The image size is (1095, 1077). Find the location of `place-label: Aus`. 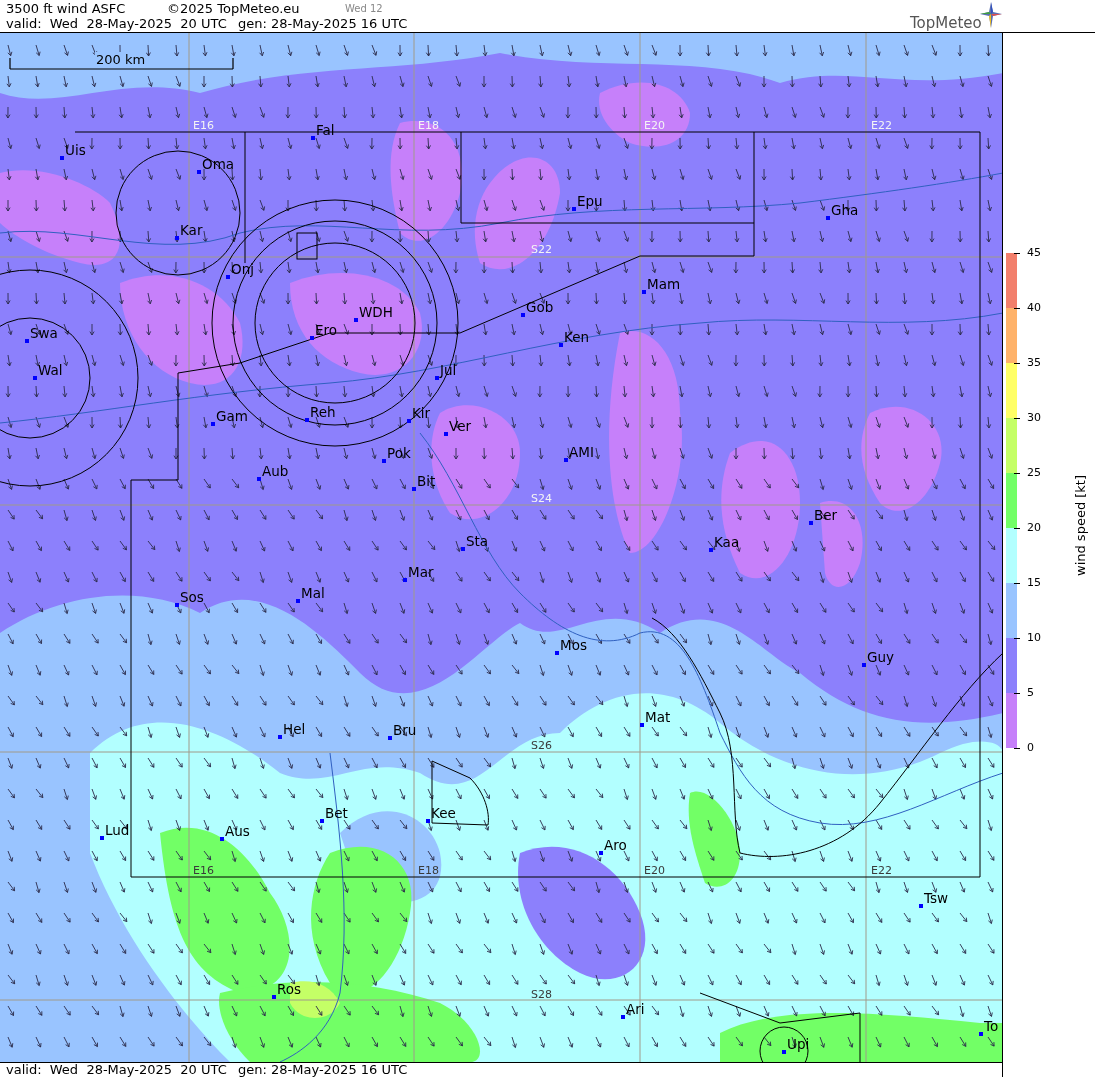

place-label: Aus is located at coordinates (237, 831).